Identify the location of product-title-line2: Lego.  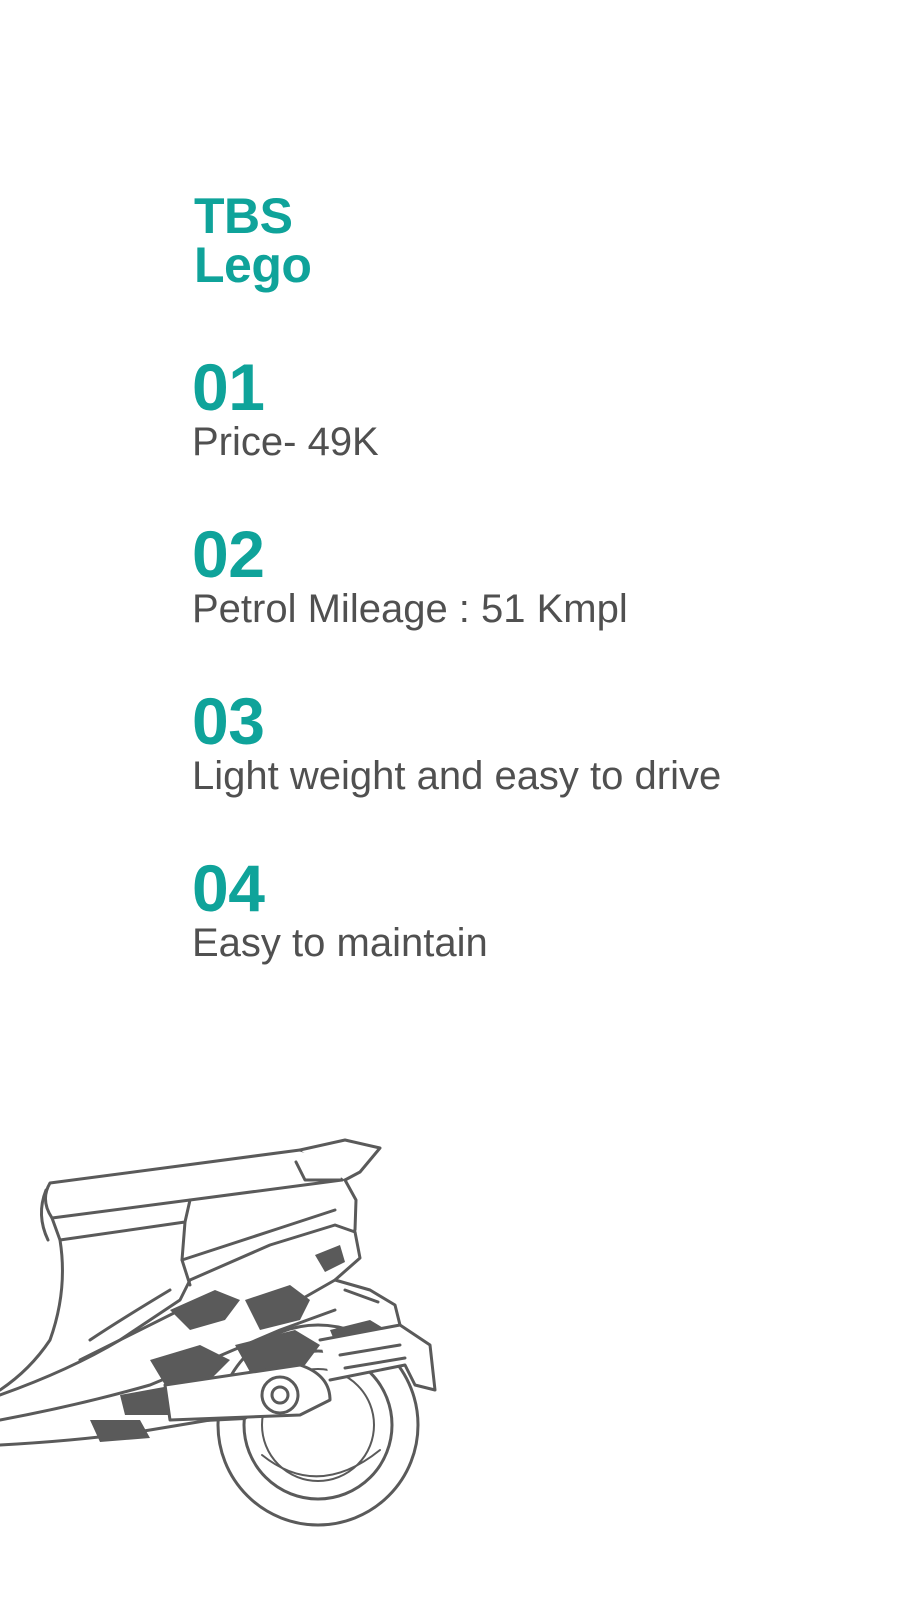
(253, 265).